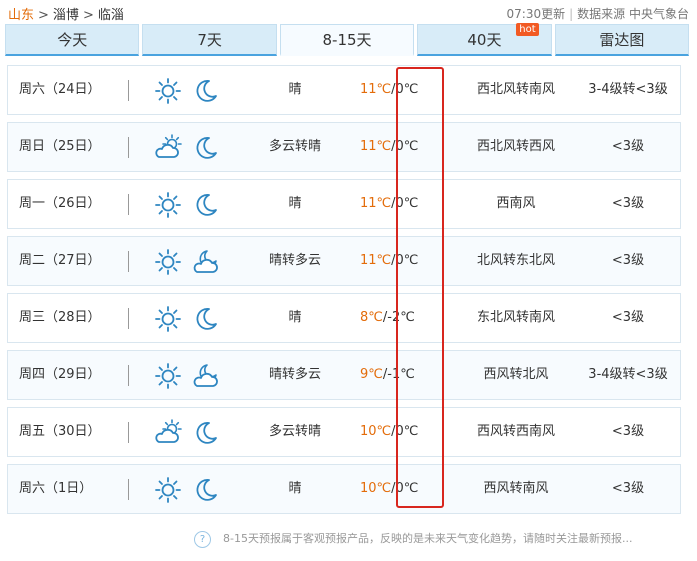 This screenshot has height=561, width=697. What do you see at coordinates (344, 318) in the screenshot?
I see `forecast-row: 周三（28日） 晴 8℃/-2℃ 东北风转南风 <3级` at bounding box center [344, 318].